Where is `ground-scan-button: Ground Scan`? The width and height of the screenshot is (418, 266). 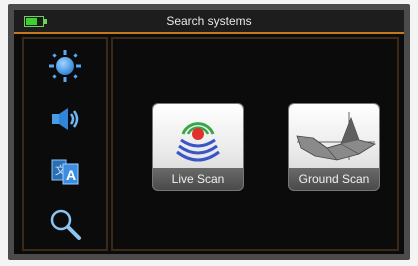 ground-scan-button: Ground Scan is located at coordinates (334, 147).